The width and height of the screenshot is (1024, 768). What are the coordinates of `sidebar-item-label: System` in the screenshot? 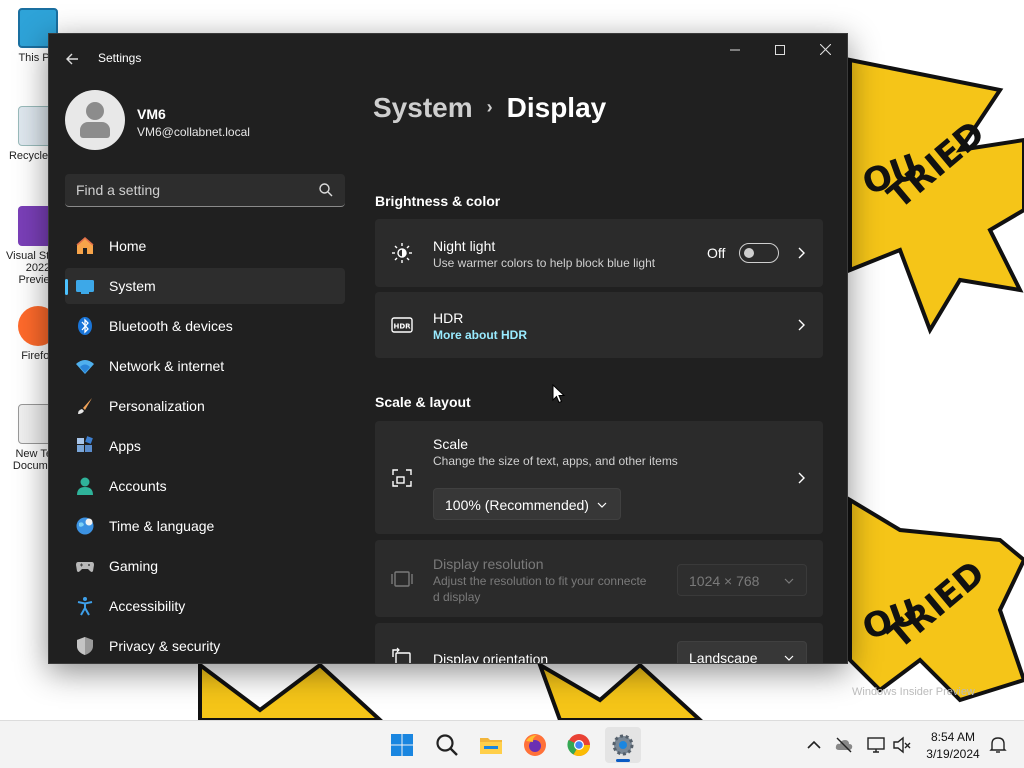 It's located at (132, 286).